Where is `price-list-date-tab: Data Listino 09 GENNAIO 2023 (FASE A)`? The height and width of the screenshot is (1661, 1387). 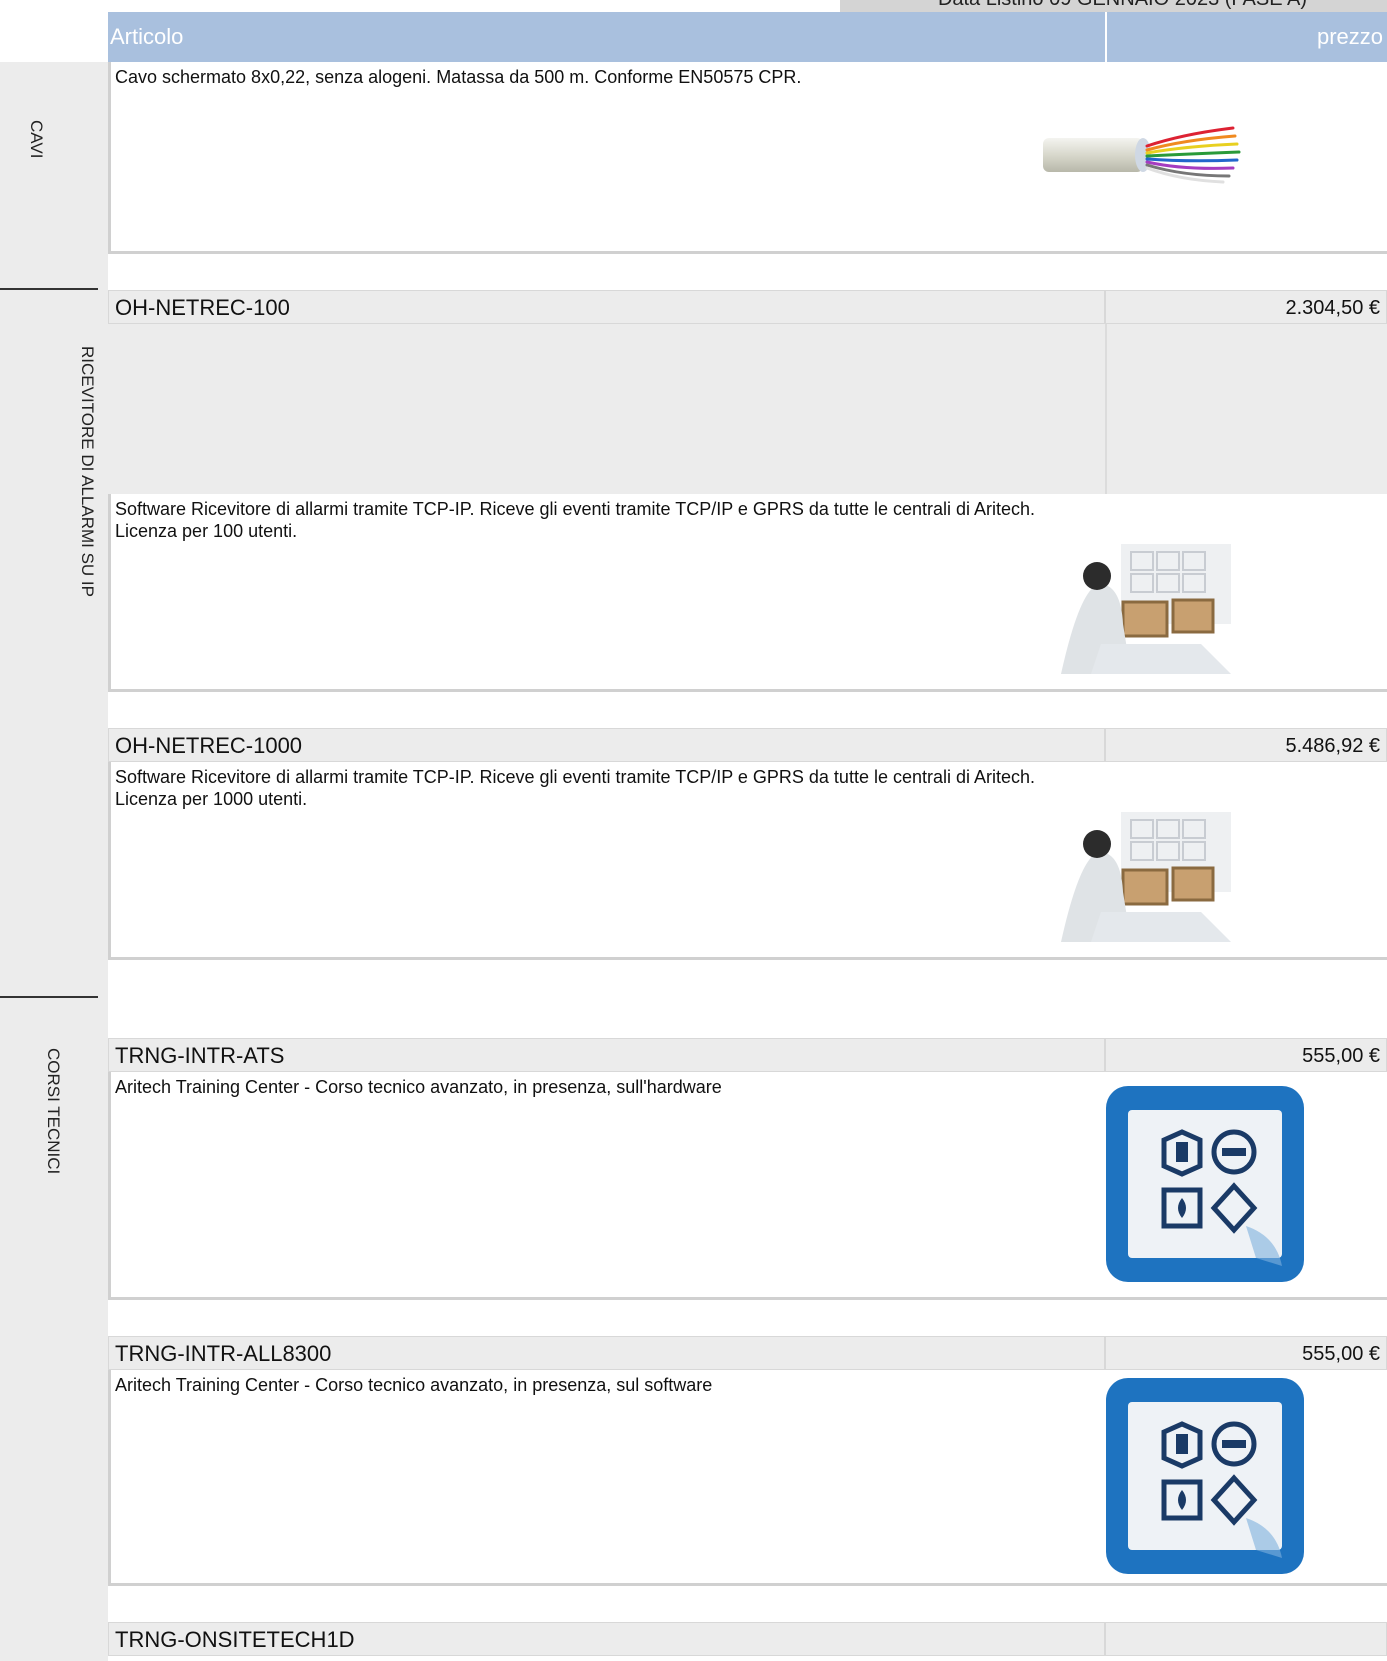
price-list-date-tab: Data Listino 09 GENNAIO 2023 (FASE A) is located at coordinates (1113, 6).